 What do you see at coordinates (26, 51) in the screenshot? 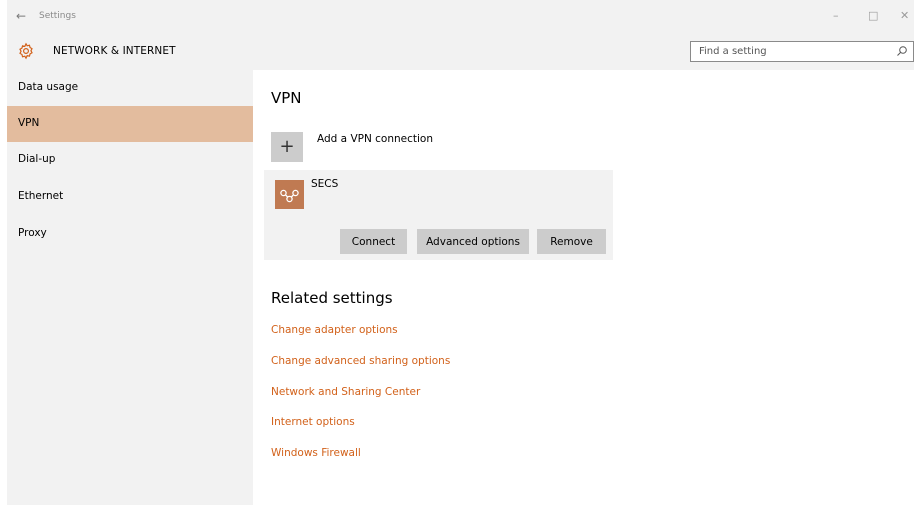
I see `gear-icon` at bounding box center [26, 51].